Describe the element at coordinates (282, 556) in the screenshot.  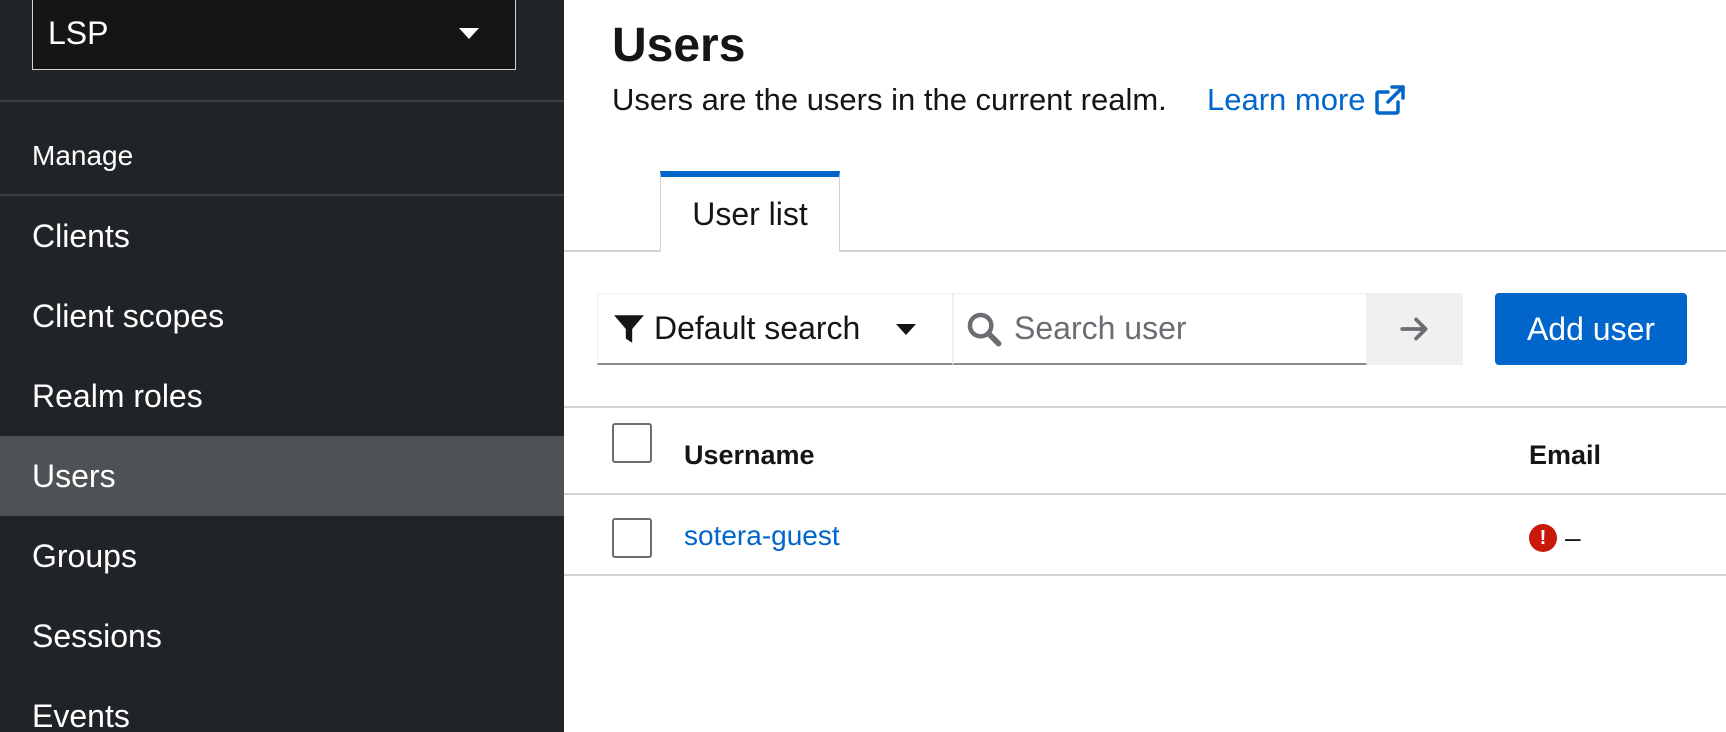
I see `sidebar-item-groups: Groups` at that location.